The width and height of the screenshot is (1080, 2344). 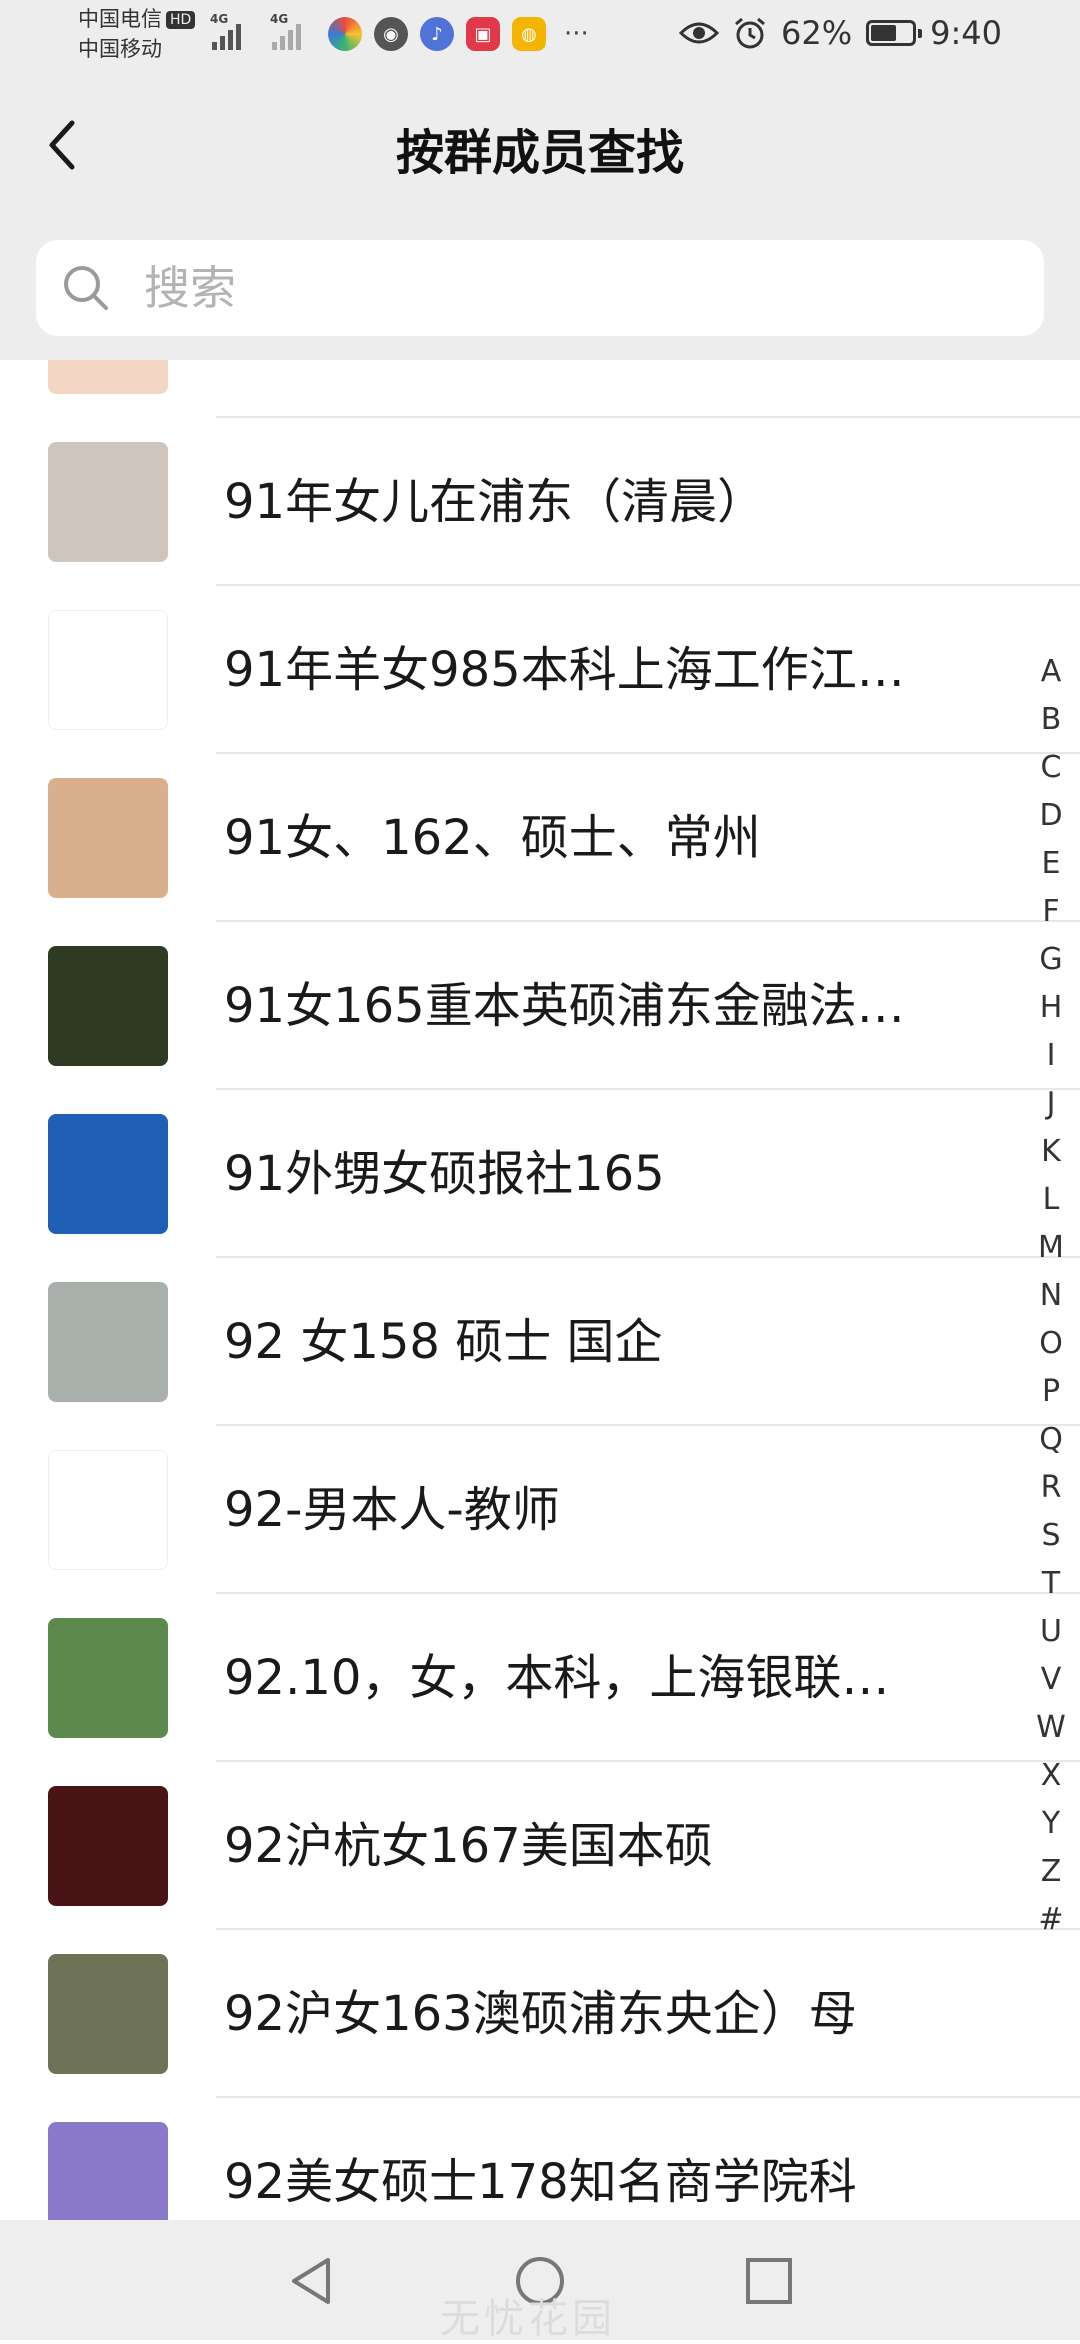 I want to click on notification-icons: ◉ ♪ ▣ ◍ ···, so click(x=458, y=34).